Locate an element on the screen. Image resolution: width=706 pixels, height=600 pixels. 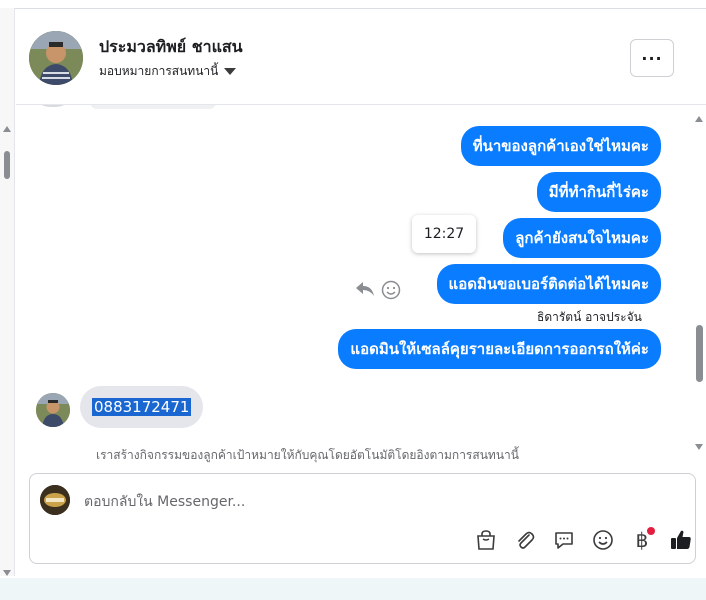
partial-message-bubble is located at coordinates (153, 107).